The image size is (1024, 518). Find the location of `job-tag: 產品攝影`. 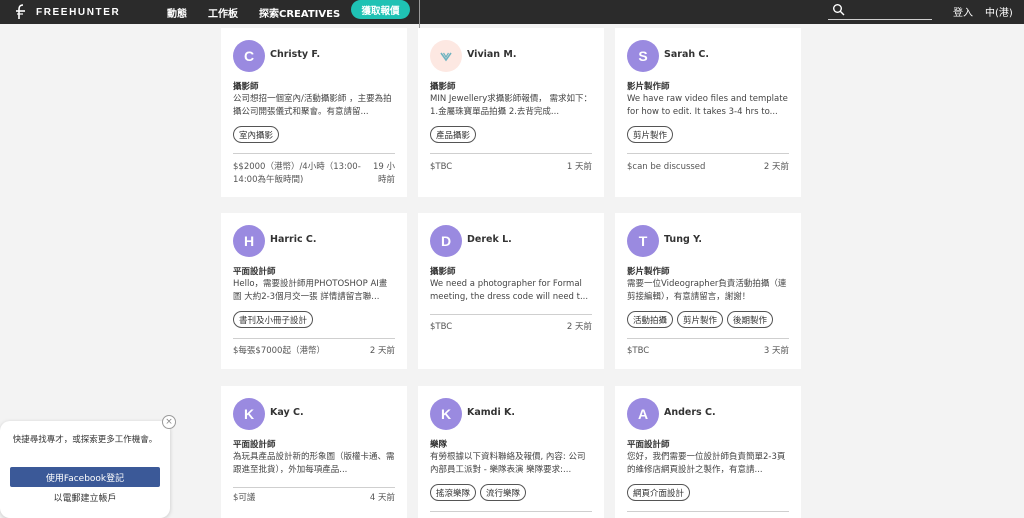

job-tag: 產品攝影 is located at coordinates (453, 134).